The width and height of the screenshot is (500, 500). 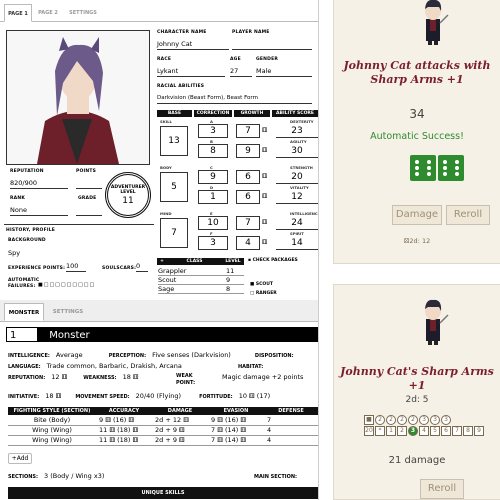 I want to click on xp-field: 100, so click(x=76, y=267).